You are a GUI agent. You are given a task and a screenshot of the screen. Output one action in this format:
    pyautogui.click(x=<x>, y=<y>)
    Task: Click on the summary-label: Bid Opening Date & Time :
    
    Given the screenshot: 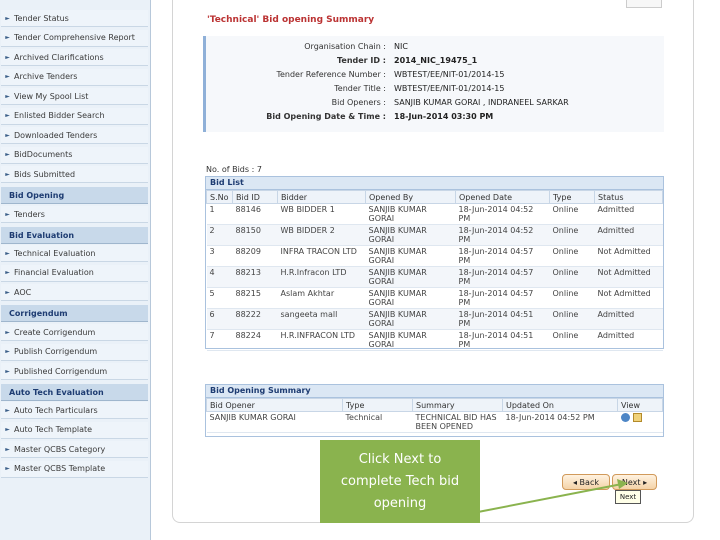 What is the action you would take?
    pyautogui.click(x=326, y=116)
    